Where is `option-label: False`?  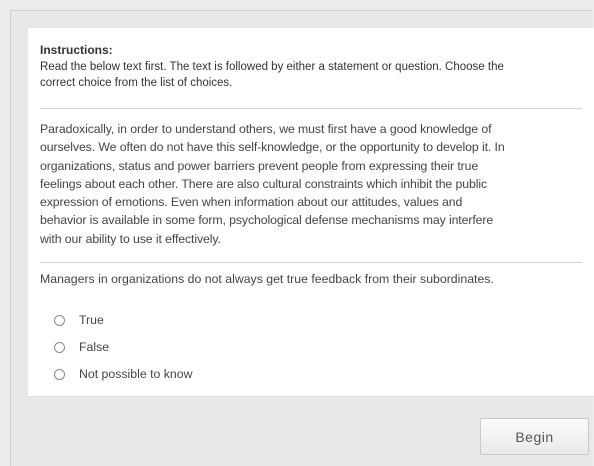 option-label: False is located at coordinates (94, 347).